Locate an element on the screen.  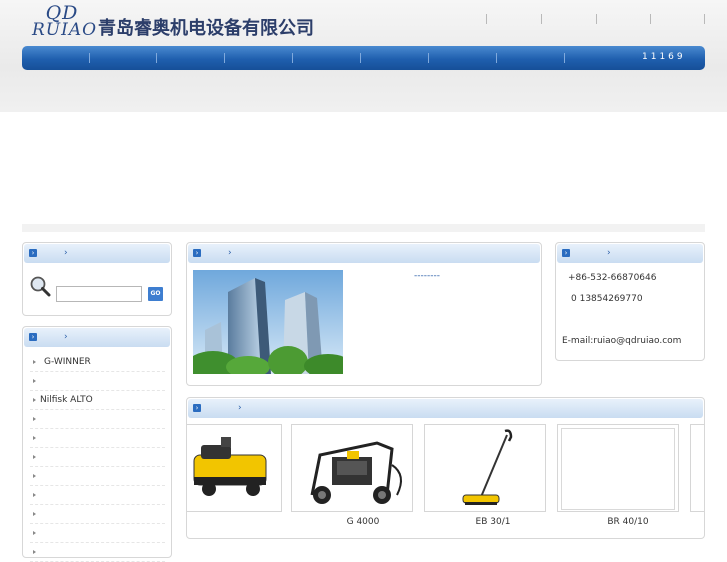
category-label: G-WINNER is located at coordinates (67, 362).